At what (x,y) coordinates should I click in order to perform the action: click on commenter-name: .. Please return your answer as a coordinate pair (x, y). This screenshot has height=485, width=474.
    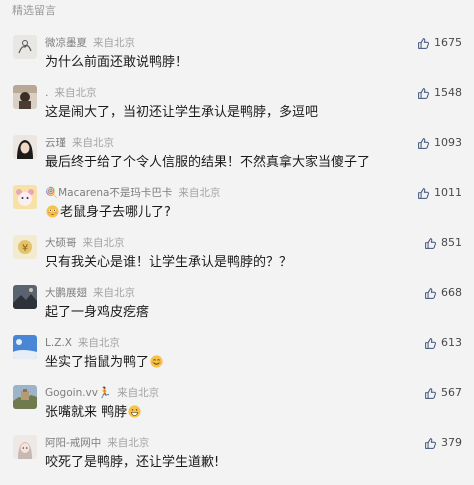
    Looking at the image, I should click on (47, 92).